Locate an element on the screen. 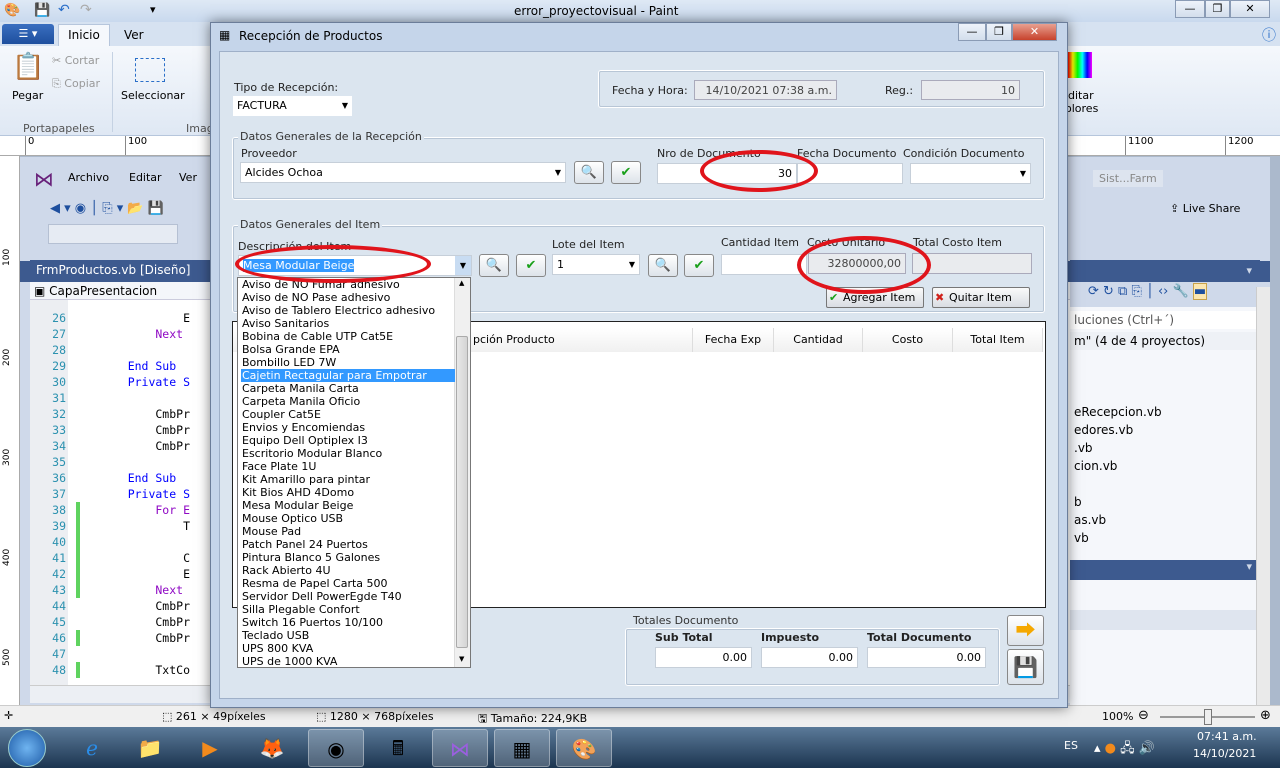 The width and height of the screenshot is (1280, 768). zoom-in-button: ⊕ is located at coordinates (1265, 715).